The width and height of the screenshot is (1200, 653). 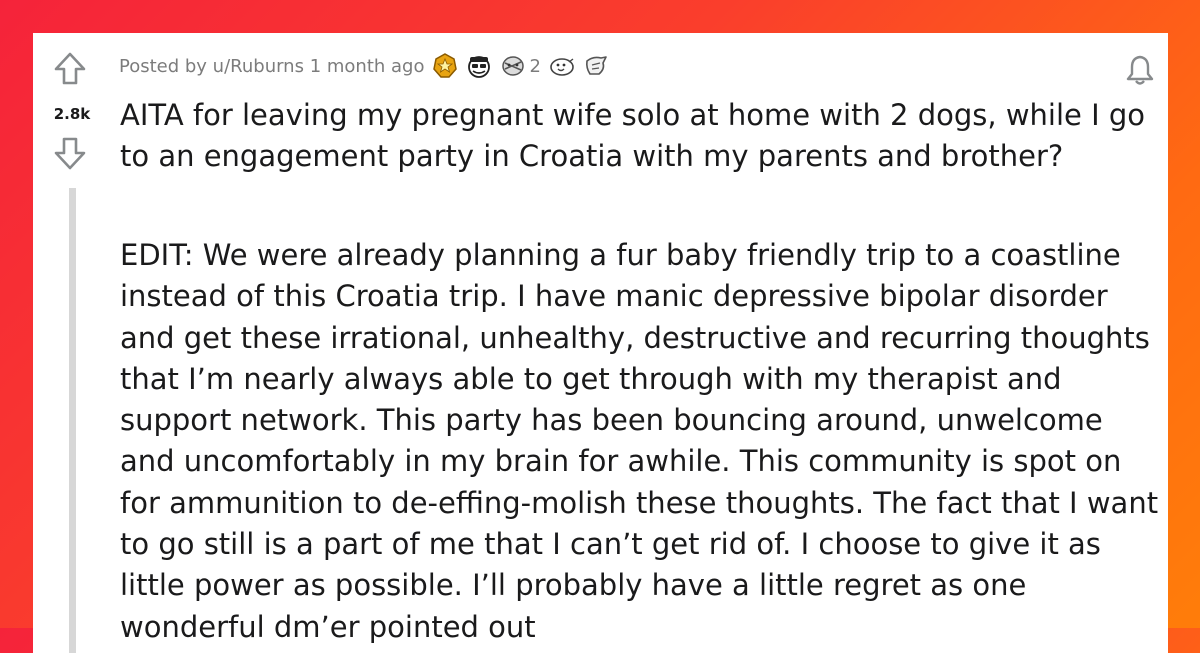 I want to click on downvote-button, so click(x=70, y=153).